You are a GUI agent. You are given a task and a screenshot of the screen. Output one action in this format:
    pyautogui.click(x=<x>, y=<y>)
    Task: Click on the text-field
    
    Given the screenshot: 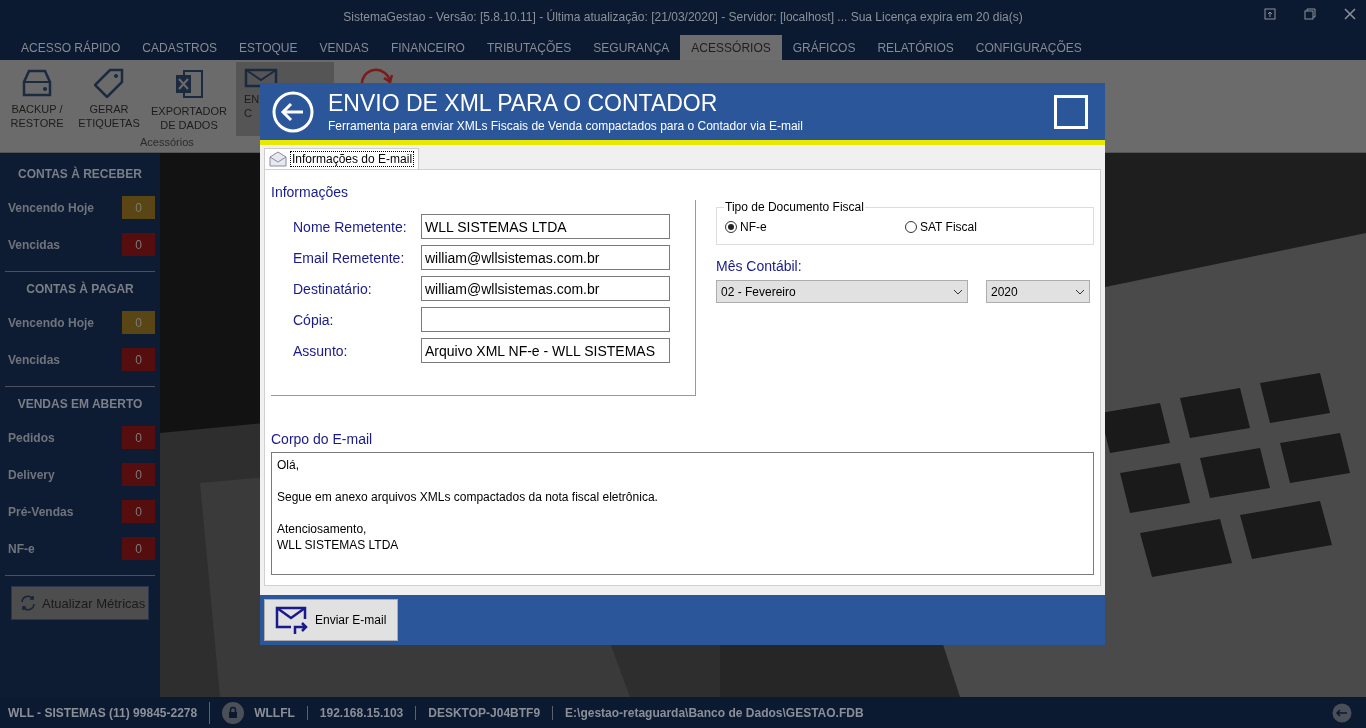 What is the action you would take?
    pyautogui.click(x=545, y=319)
    